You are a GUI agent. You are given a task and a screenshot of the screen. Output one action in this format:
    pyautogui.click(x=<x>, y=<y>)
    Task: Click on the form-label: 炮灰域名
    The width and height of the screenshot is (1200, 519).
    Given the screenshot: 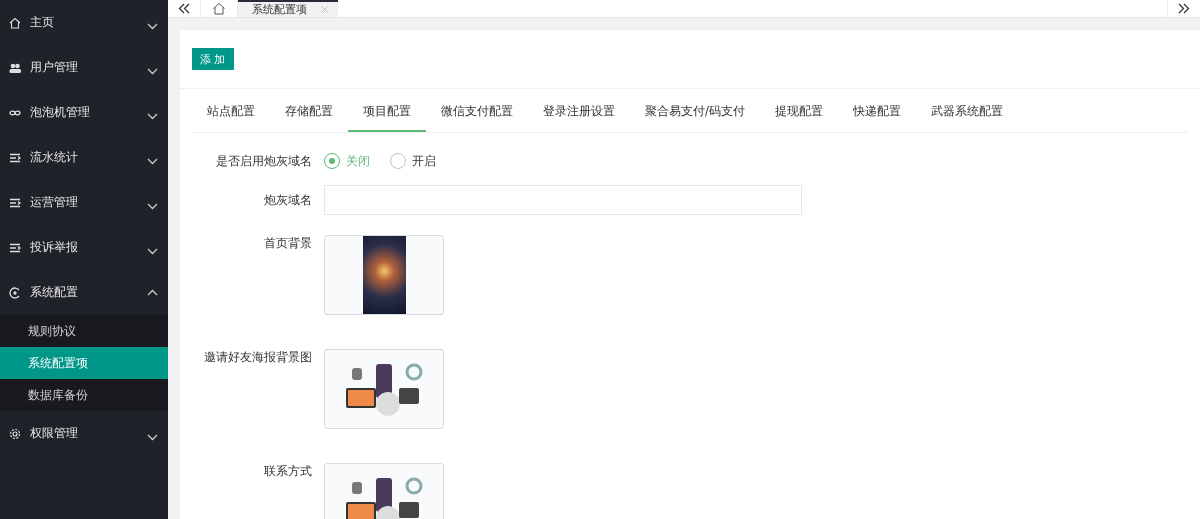 What is the action you would take?
    pyautogui.click(x=287, y=200)
    